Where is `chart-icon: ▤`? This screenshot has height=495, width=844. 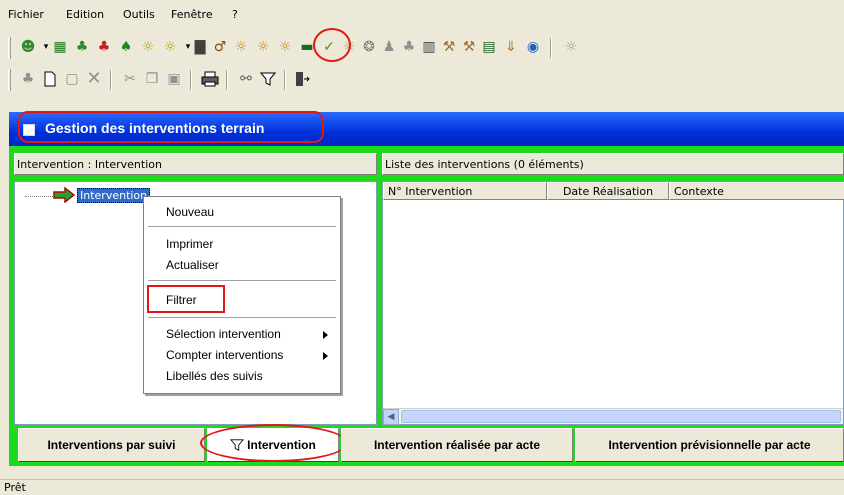 chart-icon: ▤ is located at coordinates (489, 47).